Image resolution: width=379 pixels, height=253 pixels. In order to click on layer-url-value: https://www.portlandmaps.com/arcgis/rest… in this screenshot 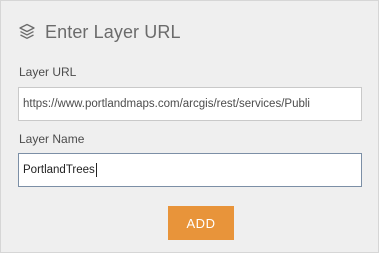, I will do `click(166, 104)`.